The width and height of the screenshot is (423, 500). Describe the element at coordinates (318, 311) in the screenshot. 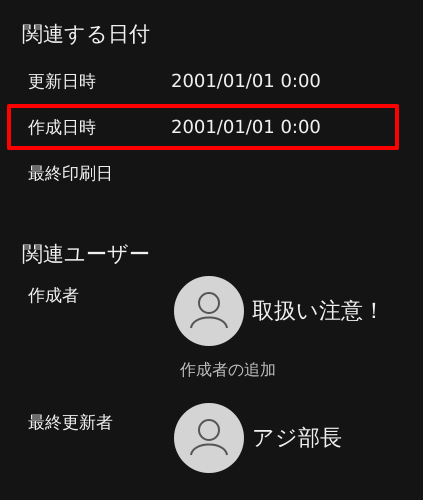

I see `user-name: 取扱い注意！` at that location.